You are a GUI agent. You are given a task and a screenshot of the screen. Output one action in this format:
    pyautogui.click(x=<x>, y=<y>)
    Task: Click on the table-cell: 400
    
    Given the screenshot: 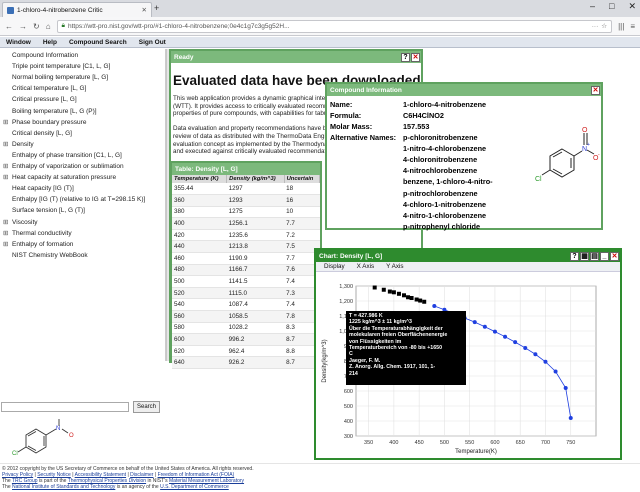 What is the action you would take?
    pyautogui.click(x=199, y=223)
    